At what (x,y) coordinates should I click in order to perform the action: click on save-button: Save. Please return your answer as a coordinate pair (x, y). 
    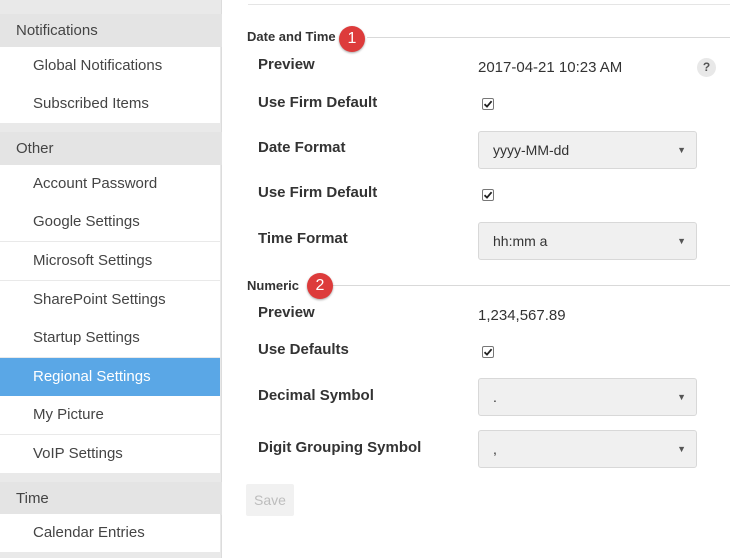
    Looking at the image, I should click on (270, 500).